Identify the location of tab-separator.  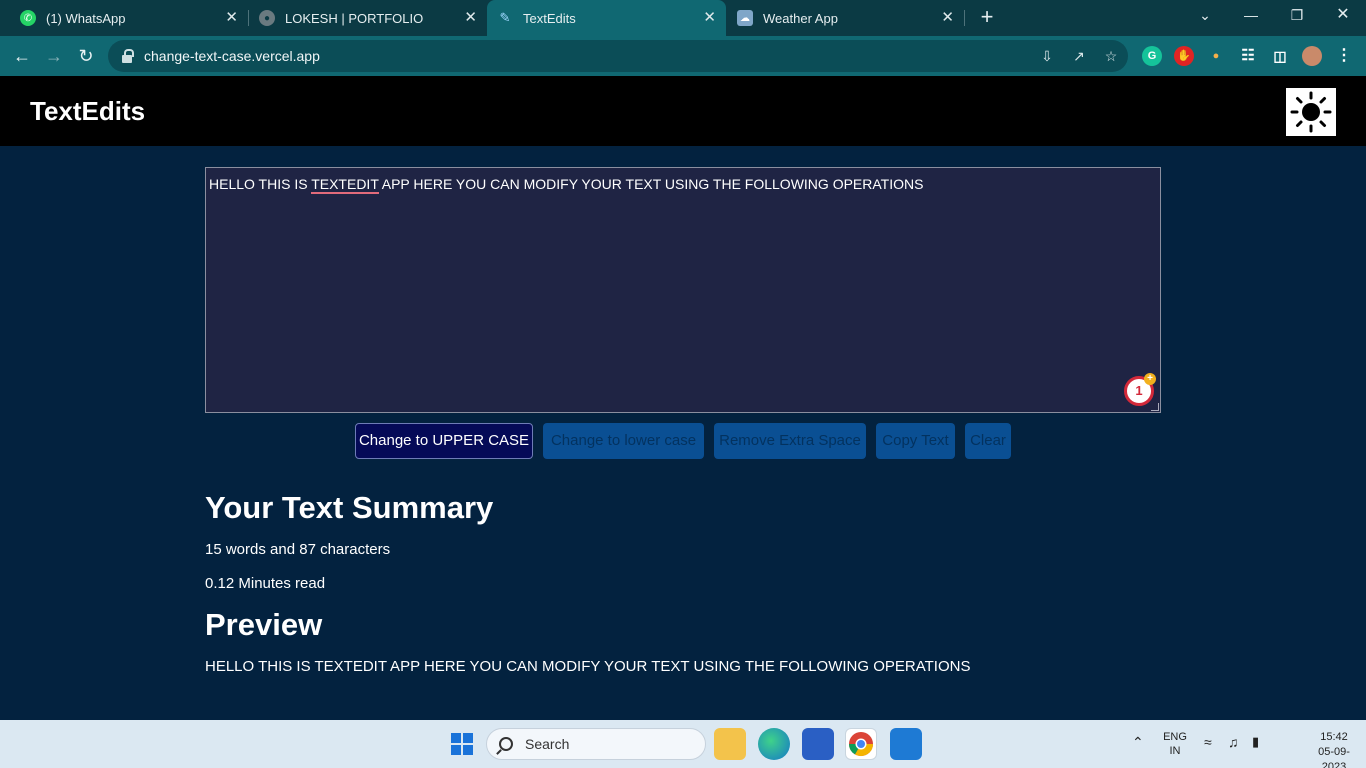
(964, 18).